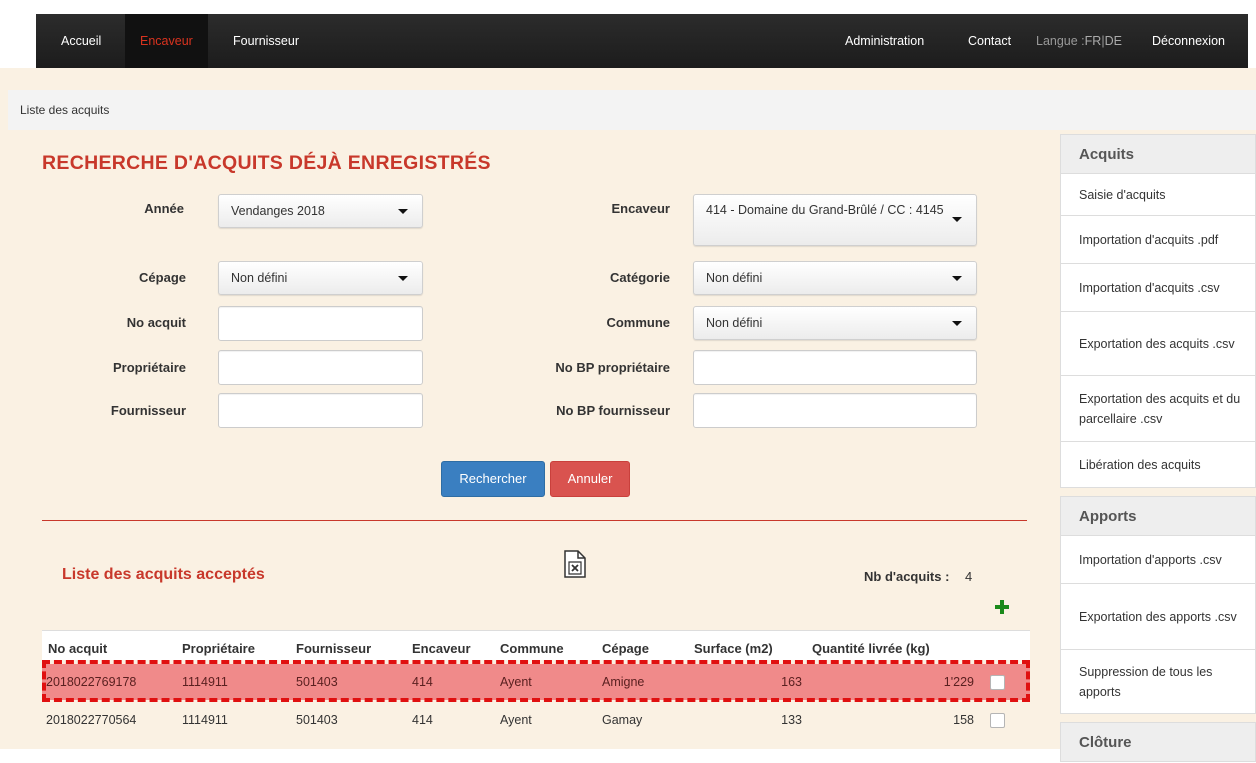 This screenshot has width=1256, height=763. I want to click on cell-surface: 163, so click(791, 682).